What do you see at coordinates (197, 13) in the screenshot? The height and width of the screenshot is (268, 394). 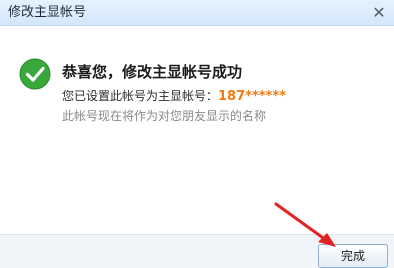 I see `title-bar: 修改主显帐号 ✕` at bounding box center [197, 13].